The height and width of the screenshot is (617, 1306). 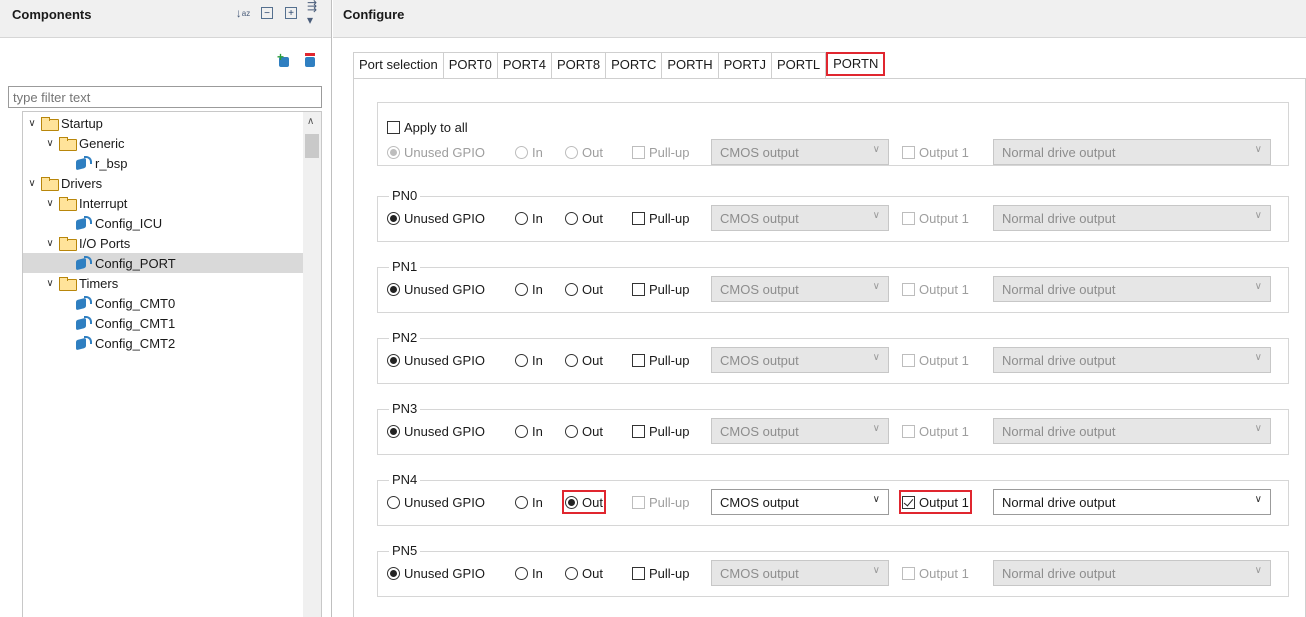 What do you see at coordinates (284, 58) in the screenshot?
I see `add-component-icon: +` at bounding box center [284, 58].